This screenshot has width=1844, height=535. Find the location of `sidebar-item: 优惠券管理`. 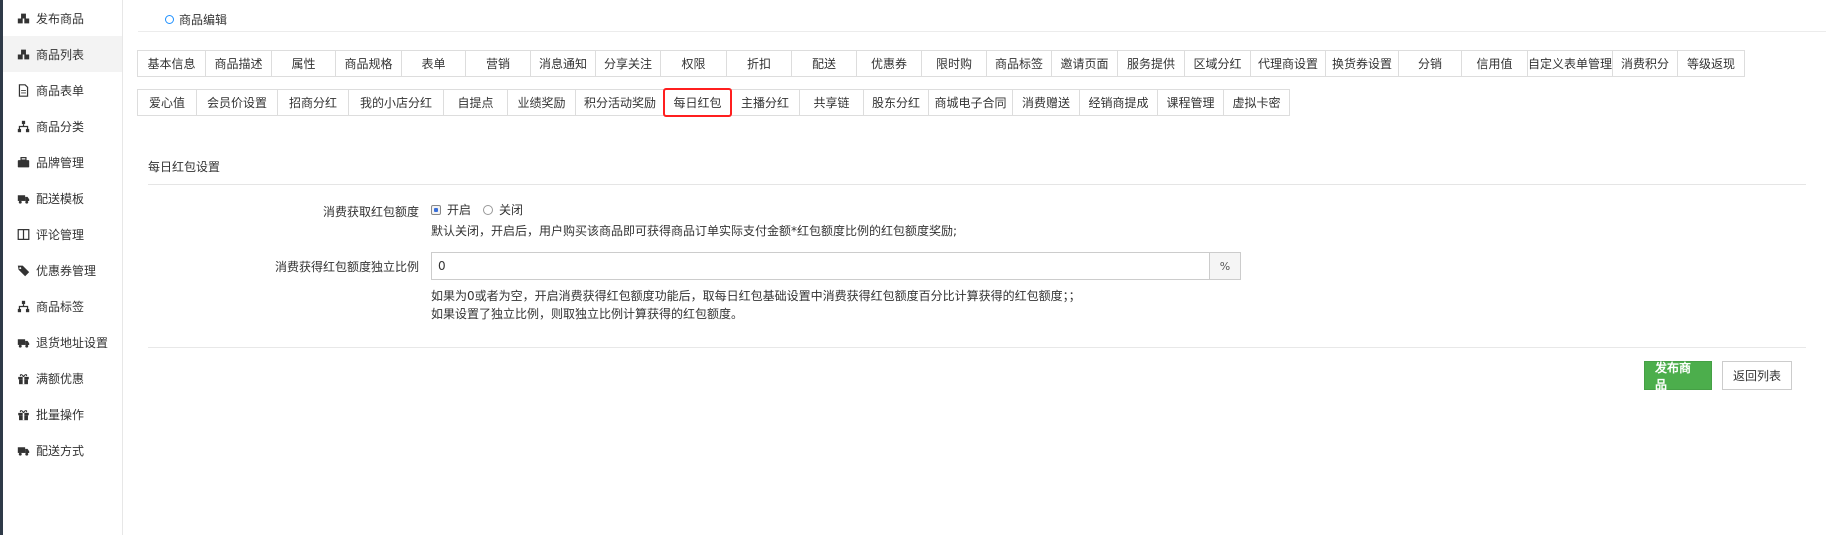

sidebar-item: 优惠券管理 is located at coordinates (62, 270).